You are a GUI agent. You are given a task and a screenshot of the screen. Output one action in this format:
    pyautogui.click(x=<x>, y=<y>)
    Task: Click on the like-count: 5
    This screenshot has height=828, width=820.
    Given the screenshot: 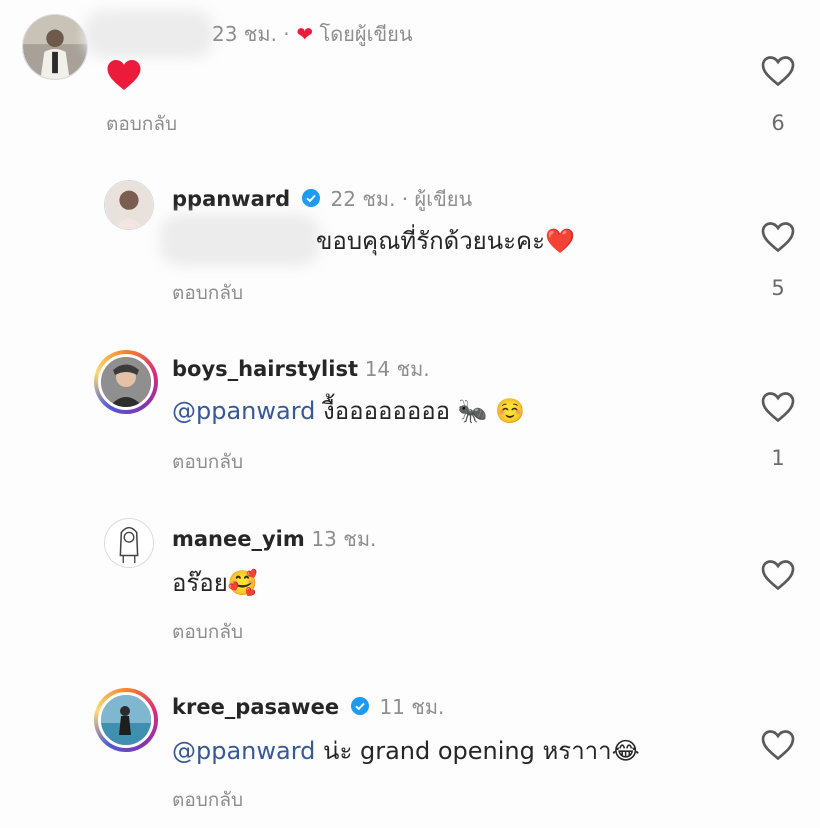 What is the action you would take?
    pyautogui.click(x=778, y=288)
    